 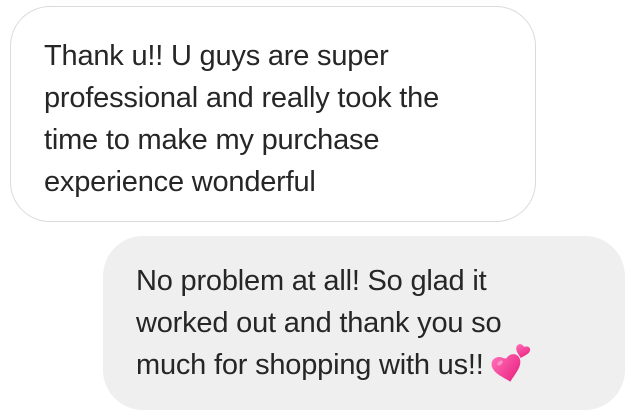 I want to click on message-text-line: No problem at all! So glad it, so click(x=311, y=281).